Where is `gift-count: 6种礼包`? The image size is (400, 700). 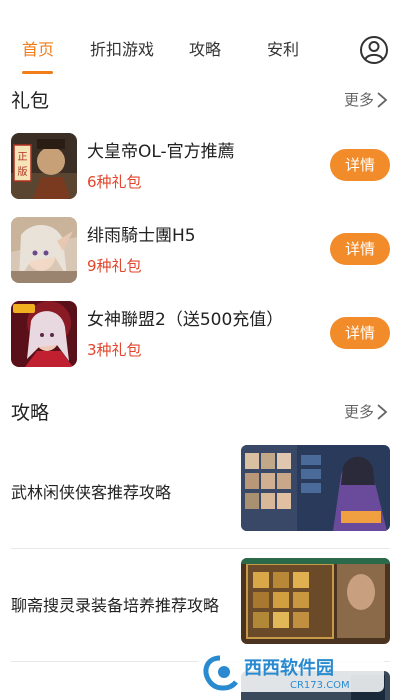
gift-count: 6种礼包 is located at coordinates (114, 182).